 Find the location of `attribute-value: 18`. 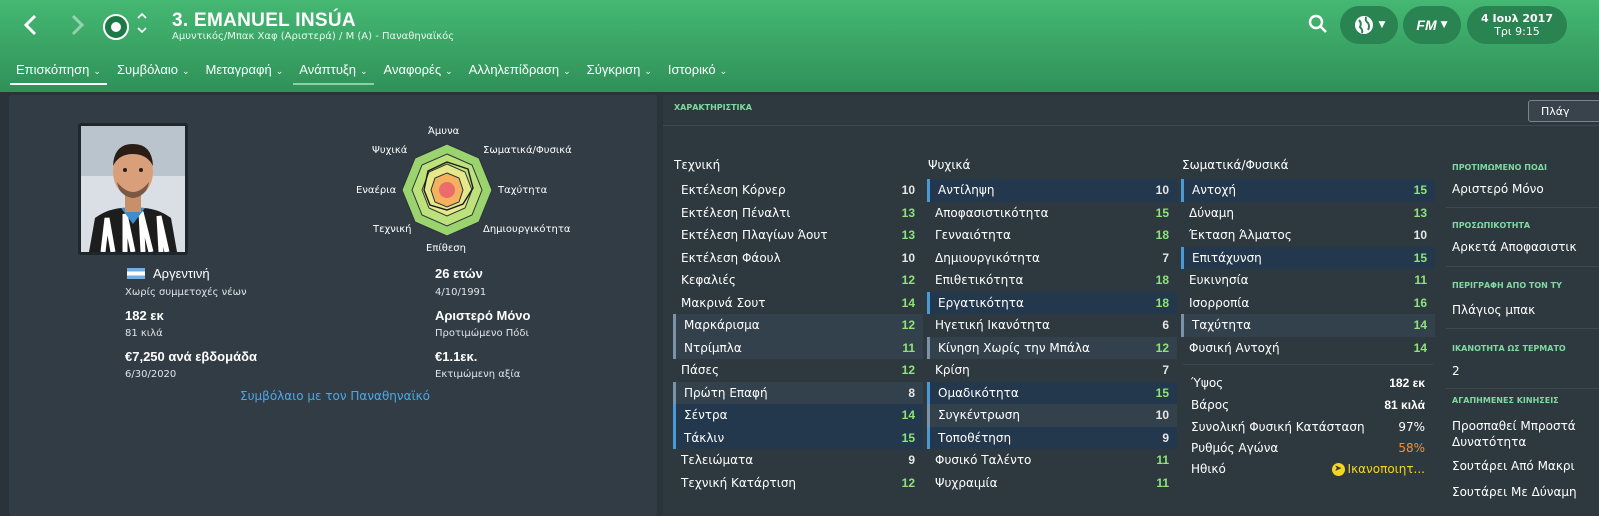

attribute-value: 18 is located at coordinates (1162, 302).